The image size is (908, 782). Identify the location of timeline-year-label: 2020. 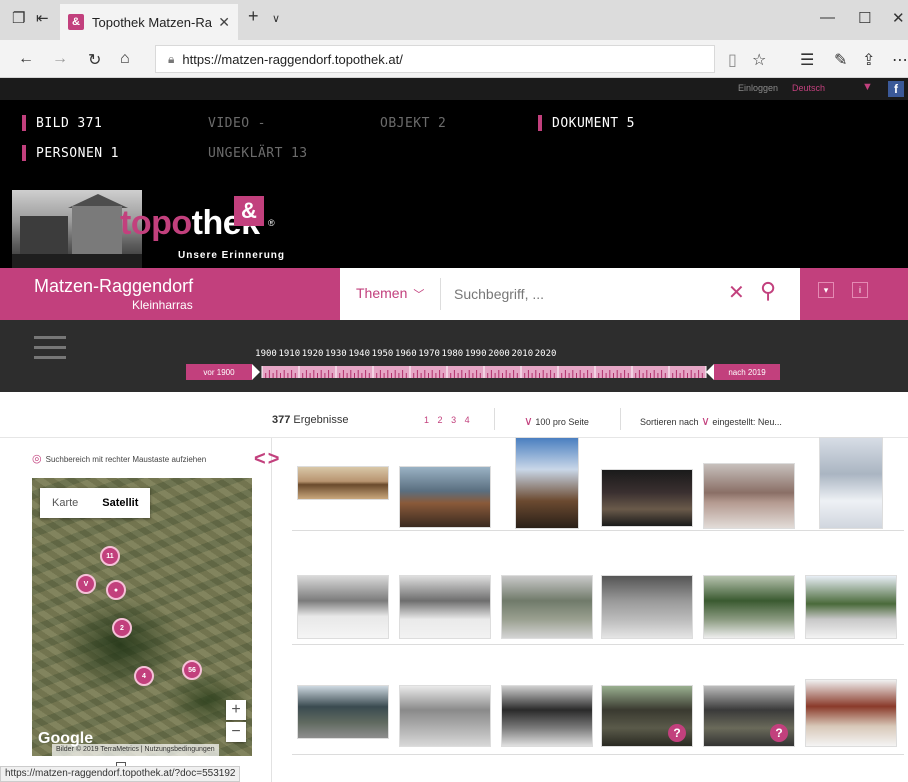
(546, 354).